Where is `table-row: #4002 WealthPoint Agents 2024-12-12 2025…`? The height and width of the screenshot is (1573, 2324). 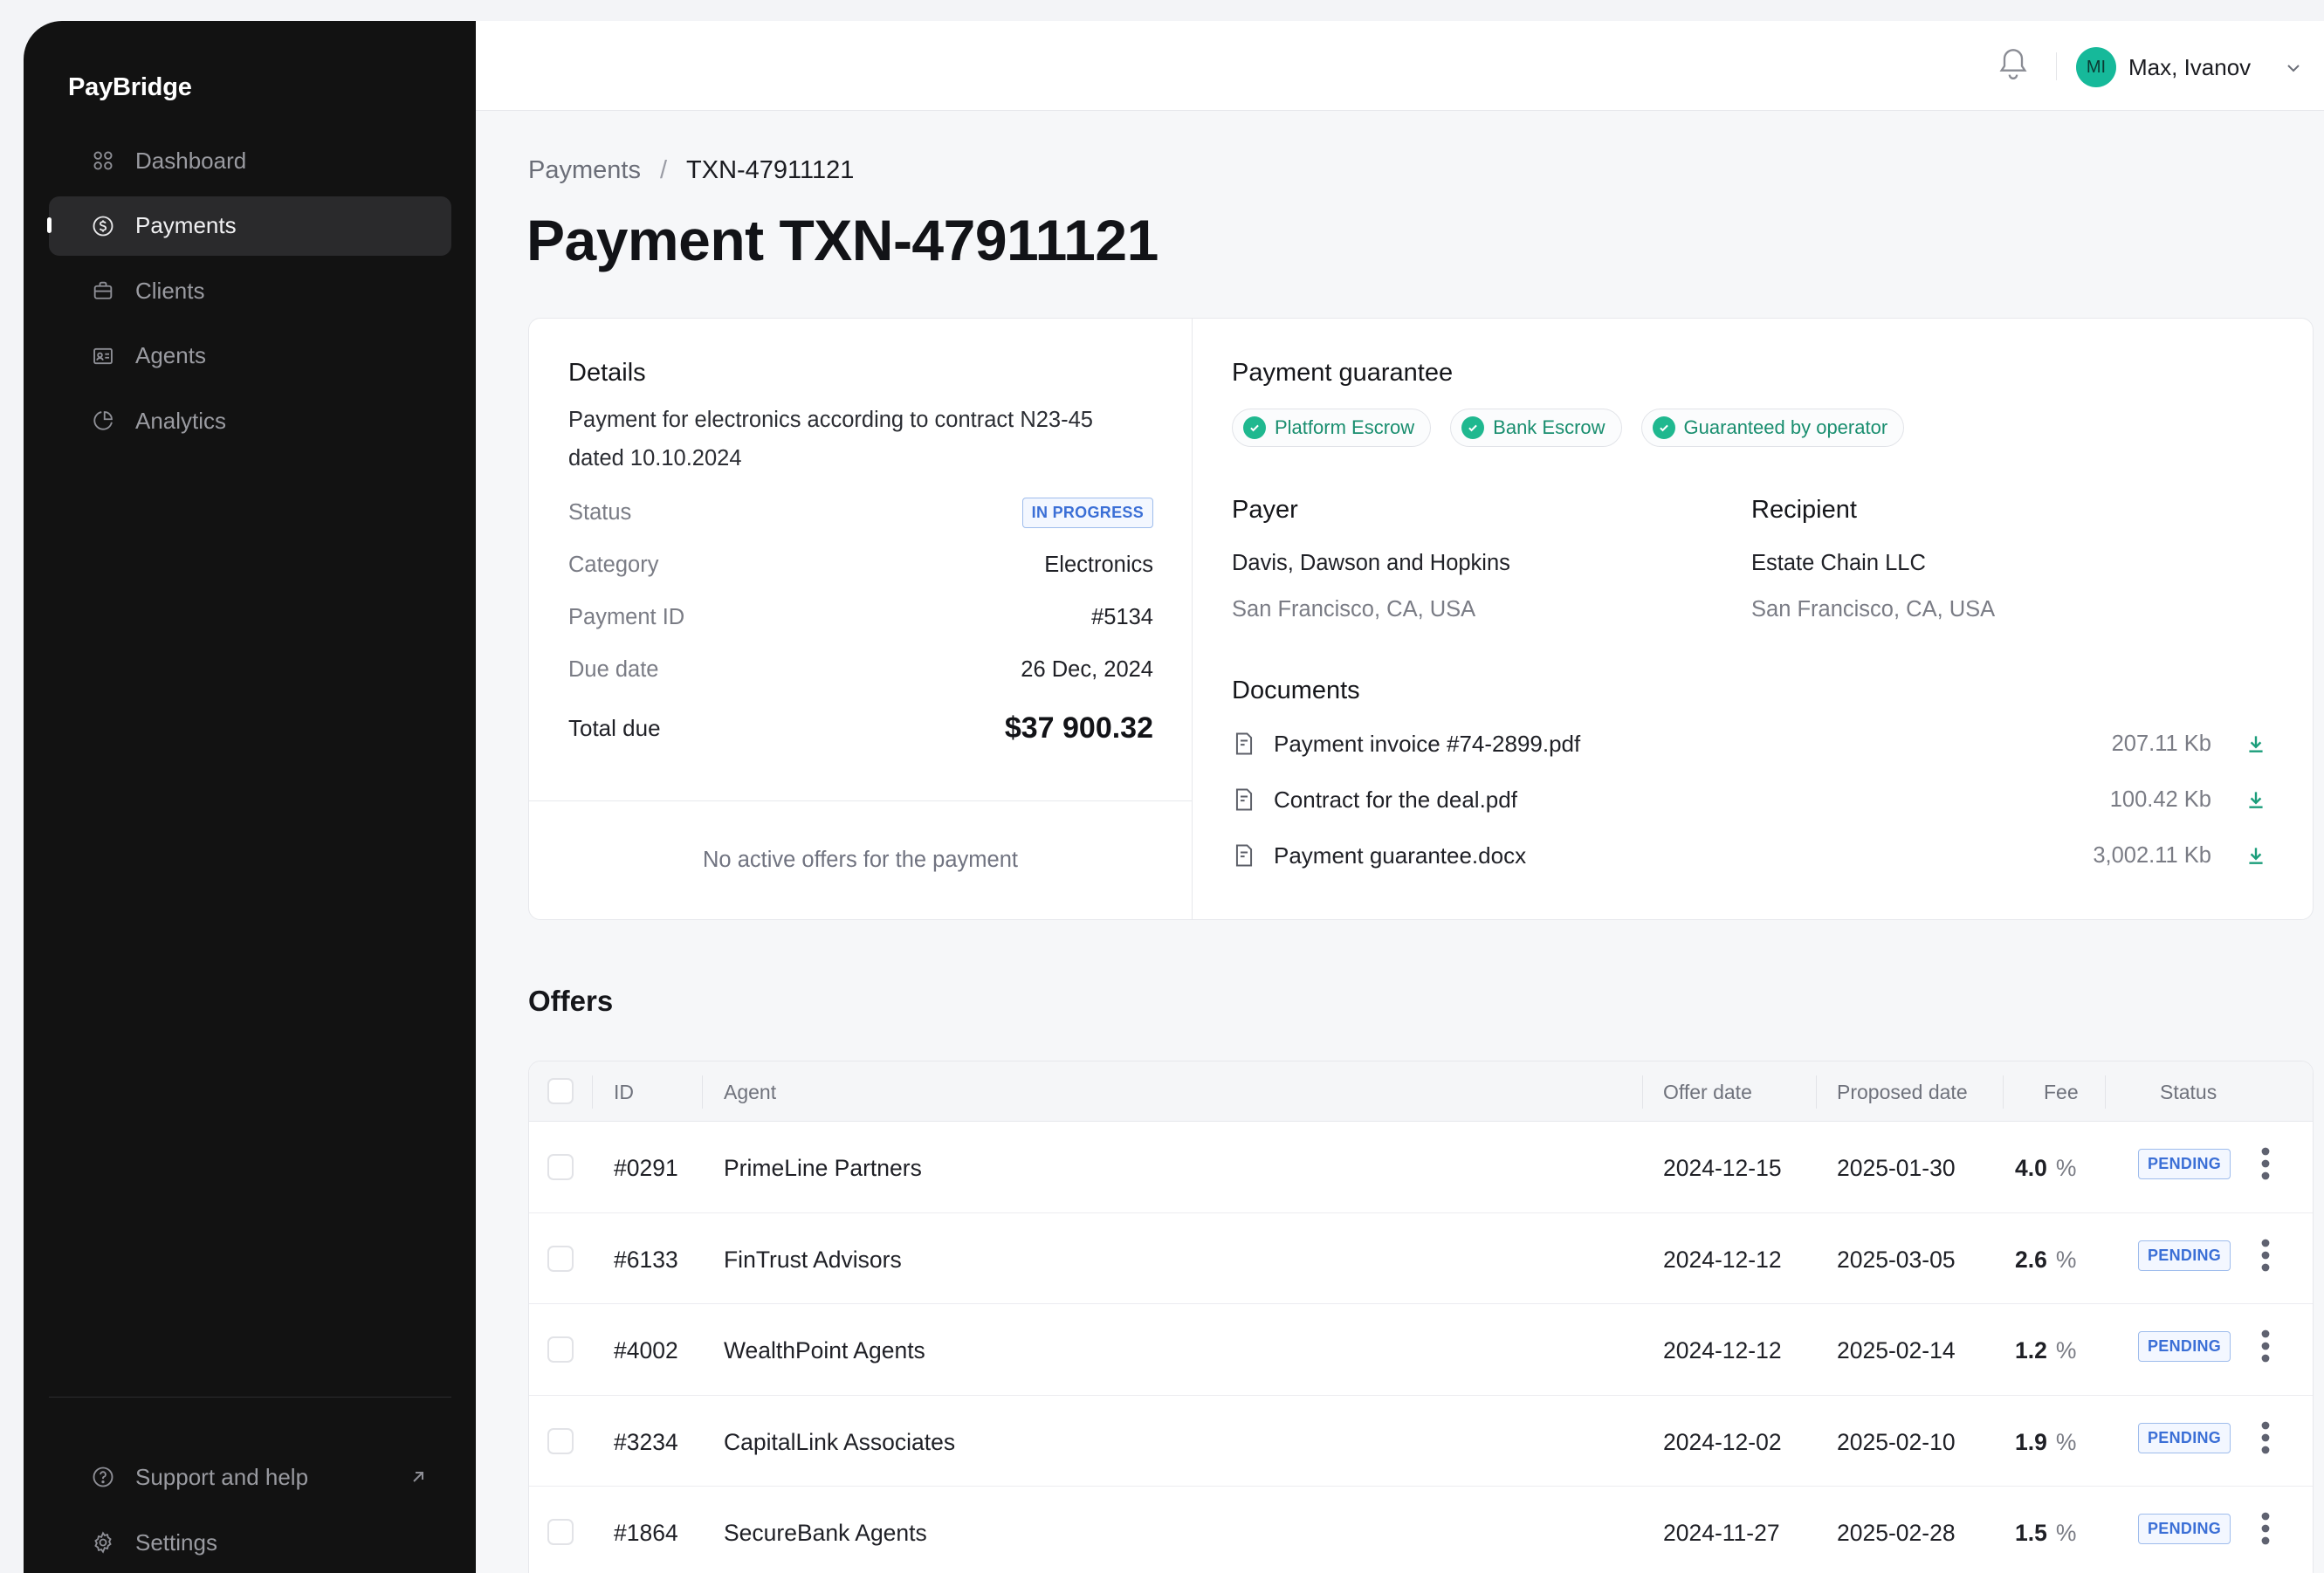
table-row: #4002 WealthPoint Agents 2024-12-12 2025… is located at coordinates (1421, 1350).